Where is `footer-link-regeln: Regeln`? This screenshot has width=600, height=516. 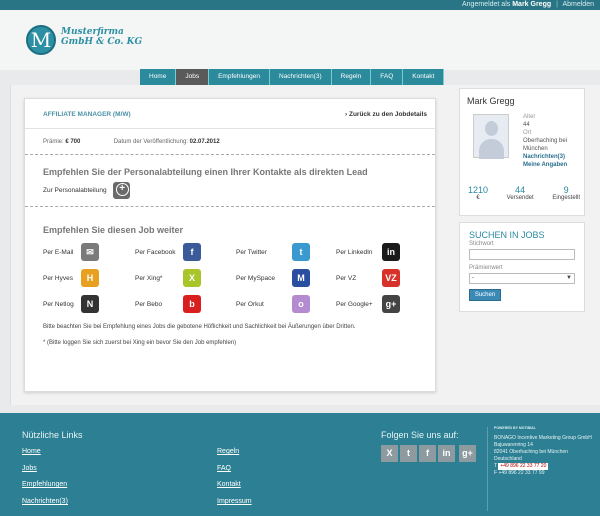 footer-link-regeln: Regeln is located at coordinates (228, 451).